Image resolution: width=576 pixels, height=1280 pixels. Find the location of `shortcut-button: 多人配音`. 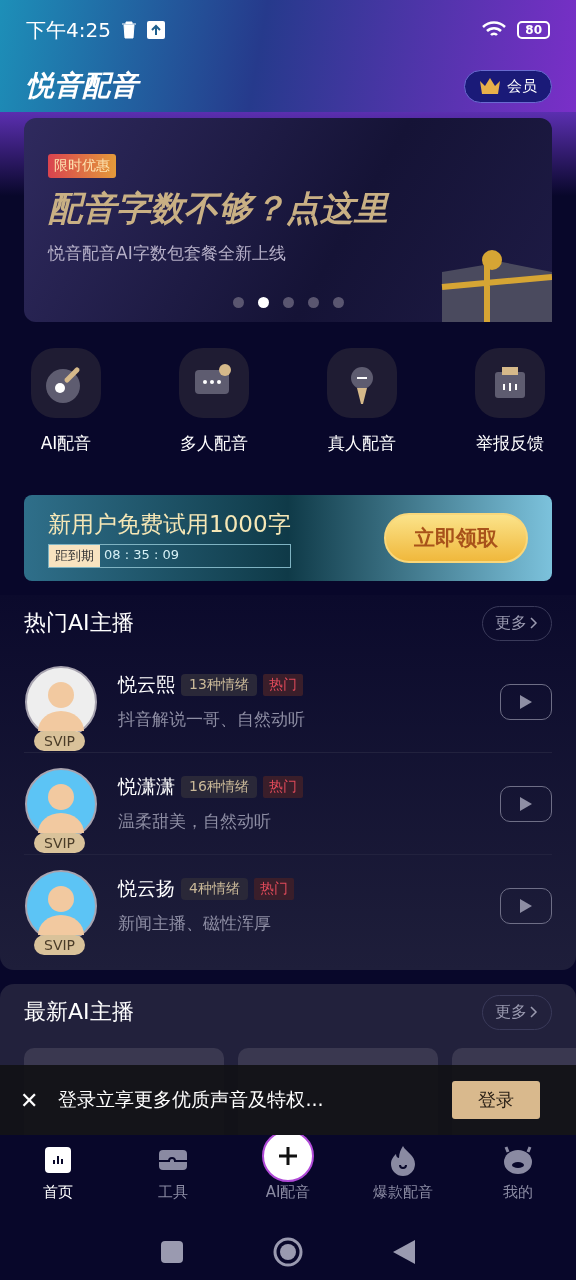

shortcut-button: 多人配音 is located at coordinates (214, 401).